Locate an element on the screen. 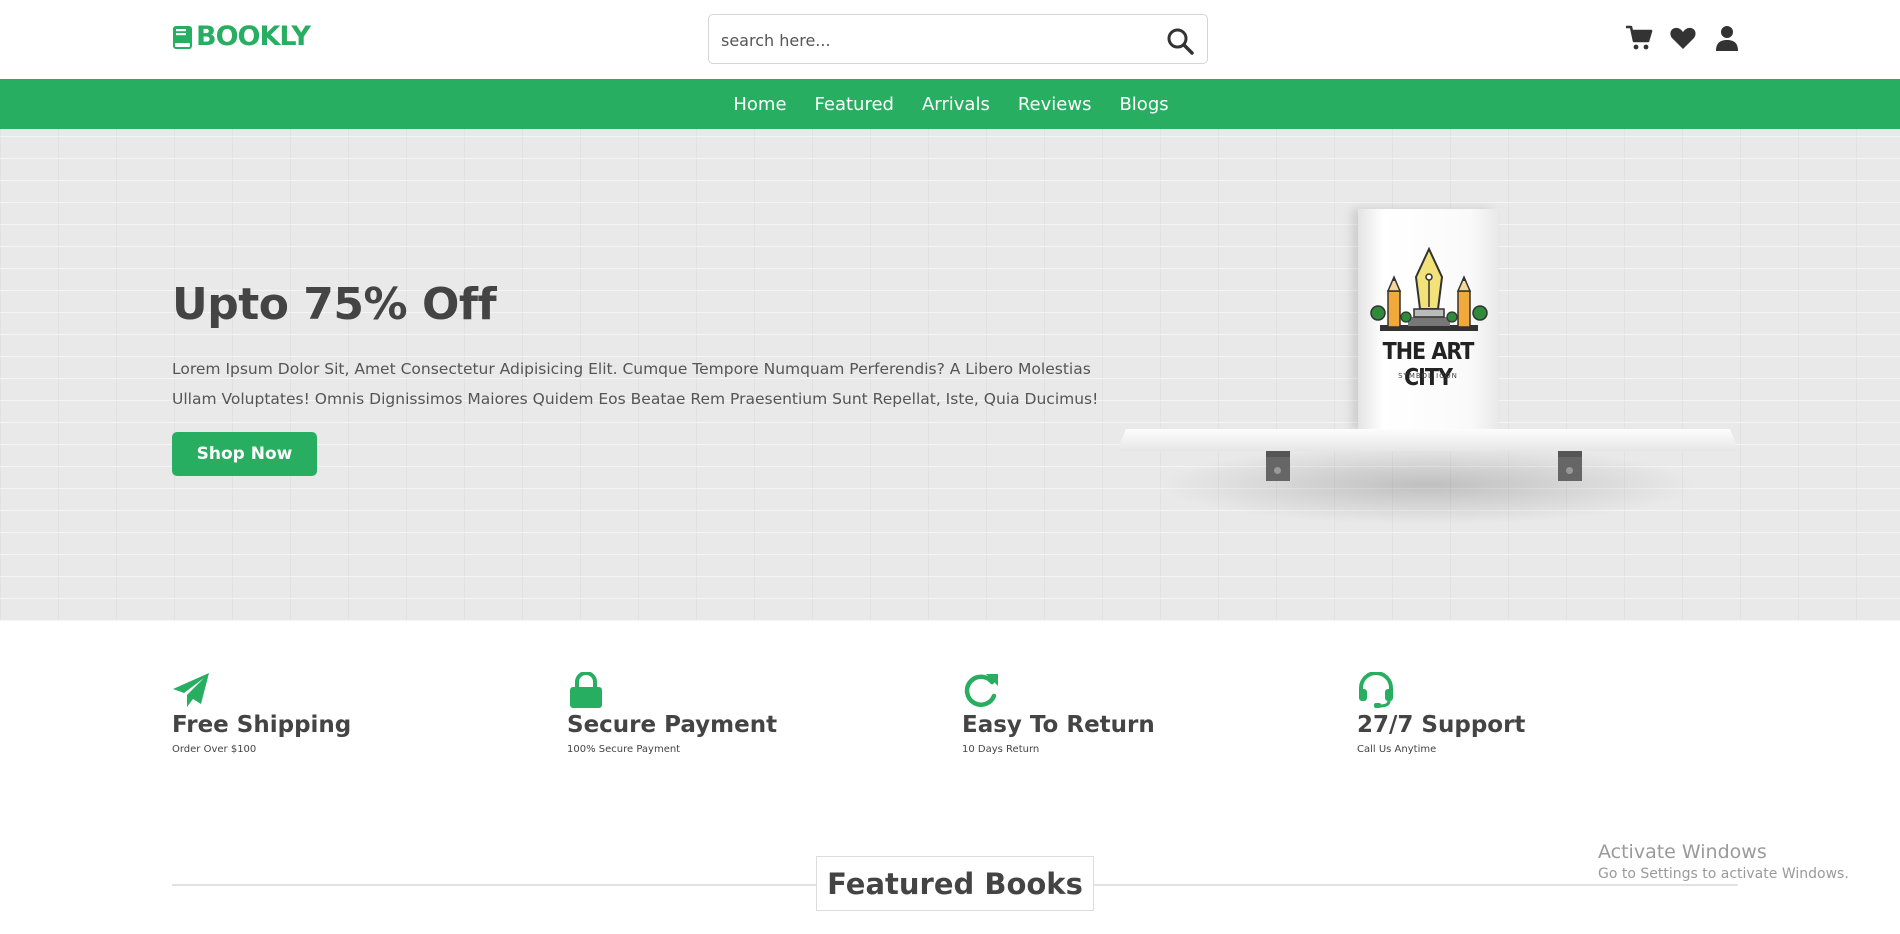 This screenshot has width=1900, height=934. feature-title: Secure Payment is located at coordinates (672, 725).